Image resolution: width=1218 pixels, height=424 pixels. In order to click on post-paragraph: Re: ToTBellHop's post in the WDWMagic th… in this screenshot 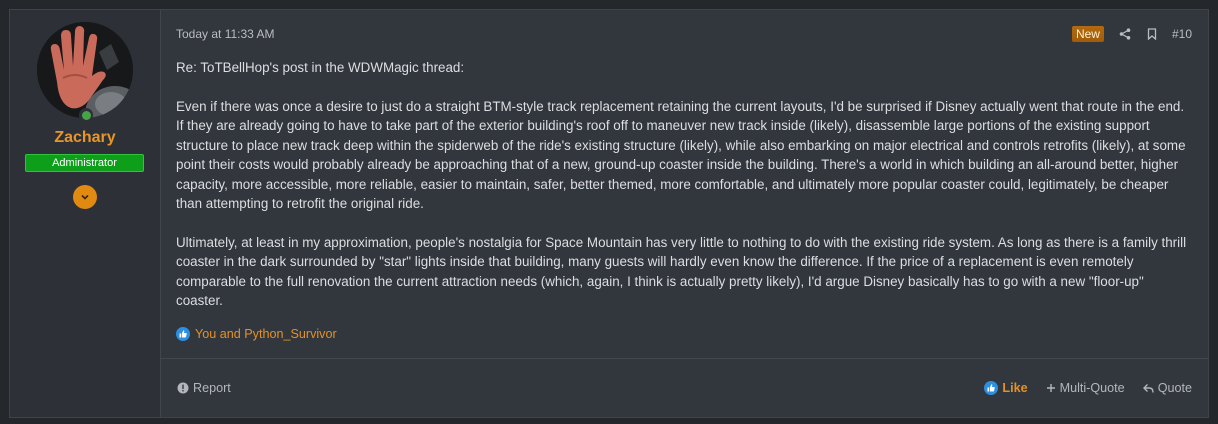, I will do `click(320, 67)`.